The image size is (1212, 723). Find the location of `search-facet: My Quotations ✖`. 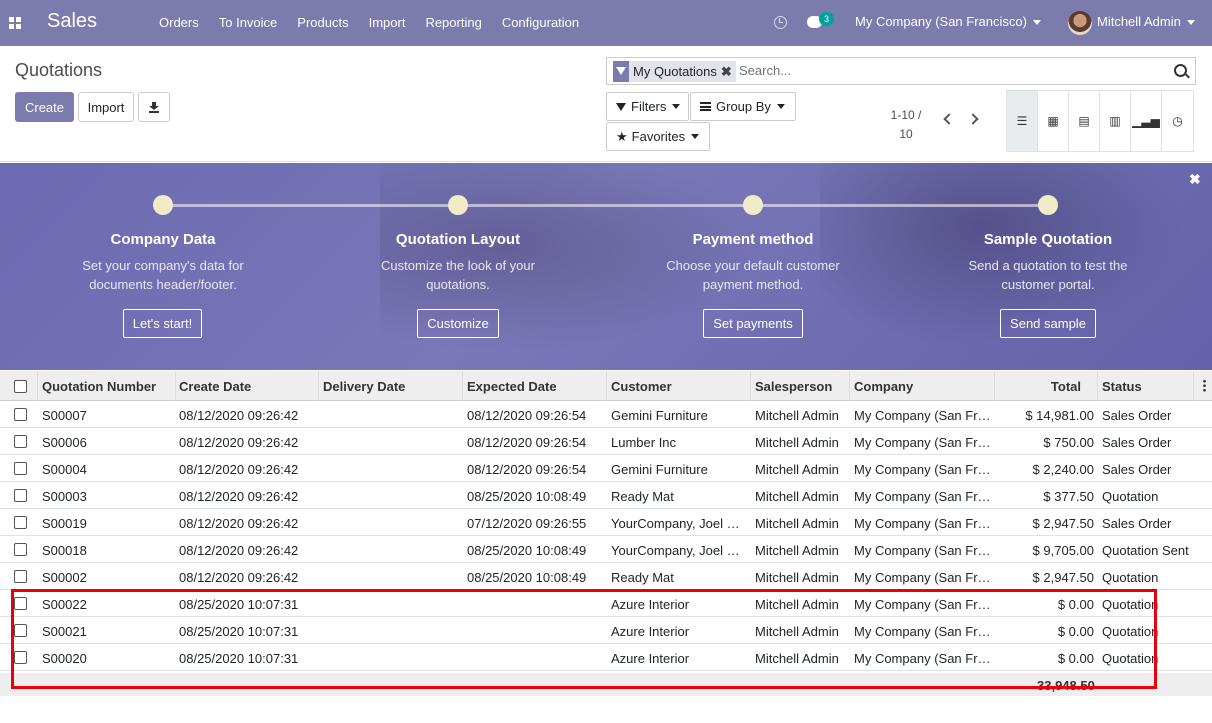

search-facet: My Quotations ✖ is located at coordinates (674, 71).